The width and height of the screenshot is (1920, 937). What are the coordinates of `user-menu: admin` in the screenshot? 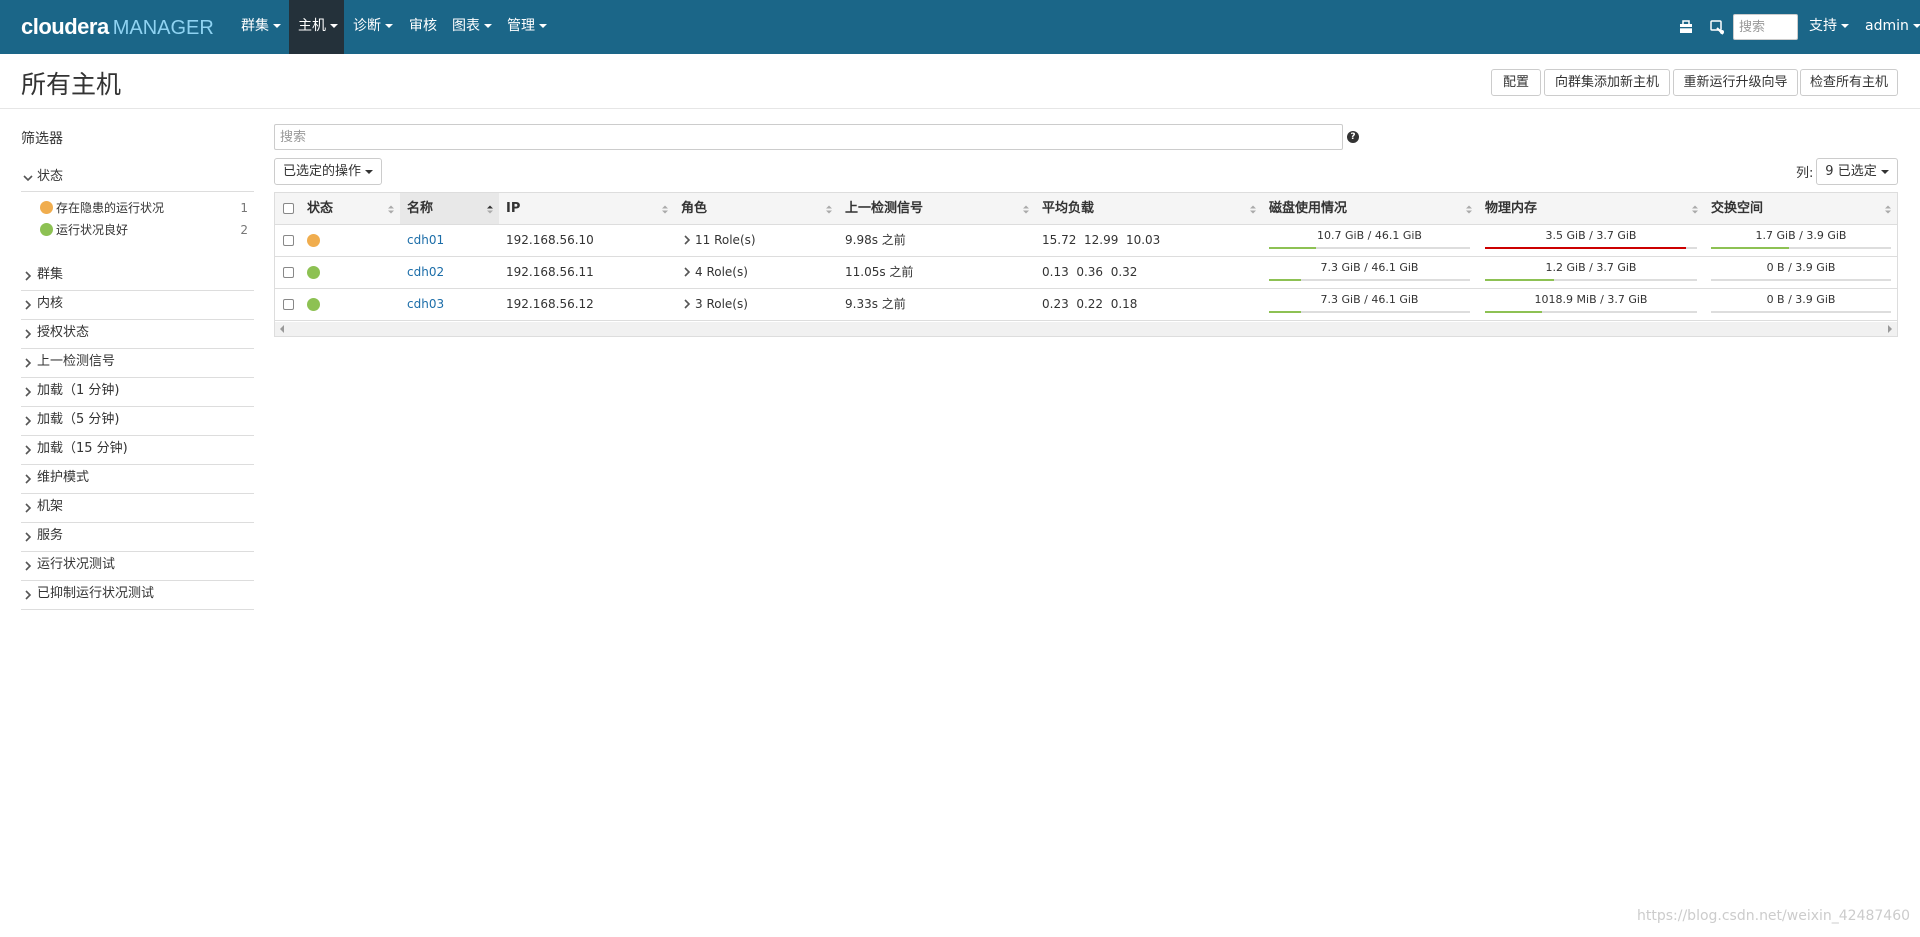 It's located at (1888, 27).